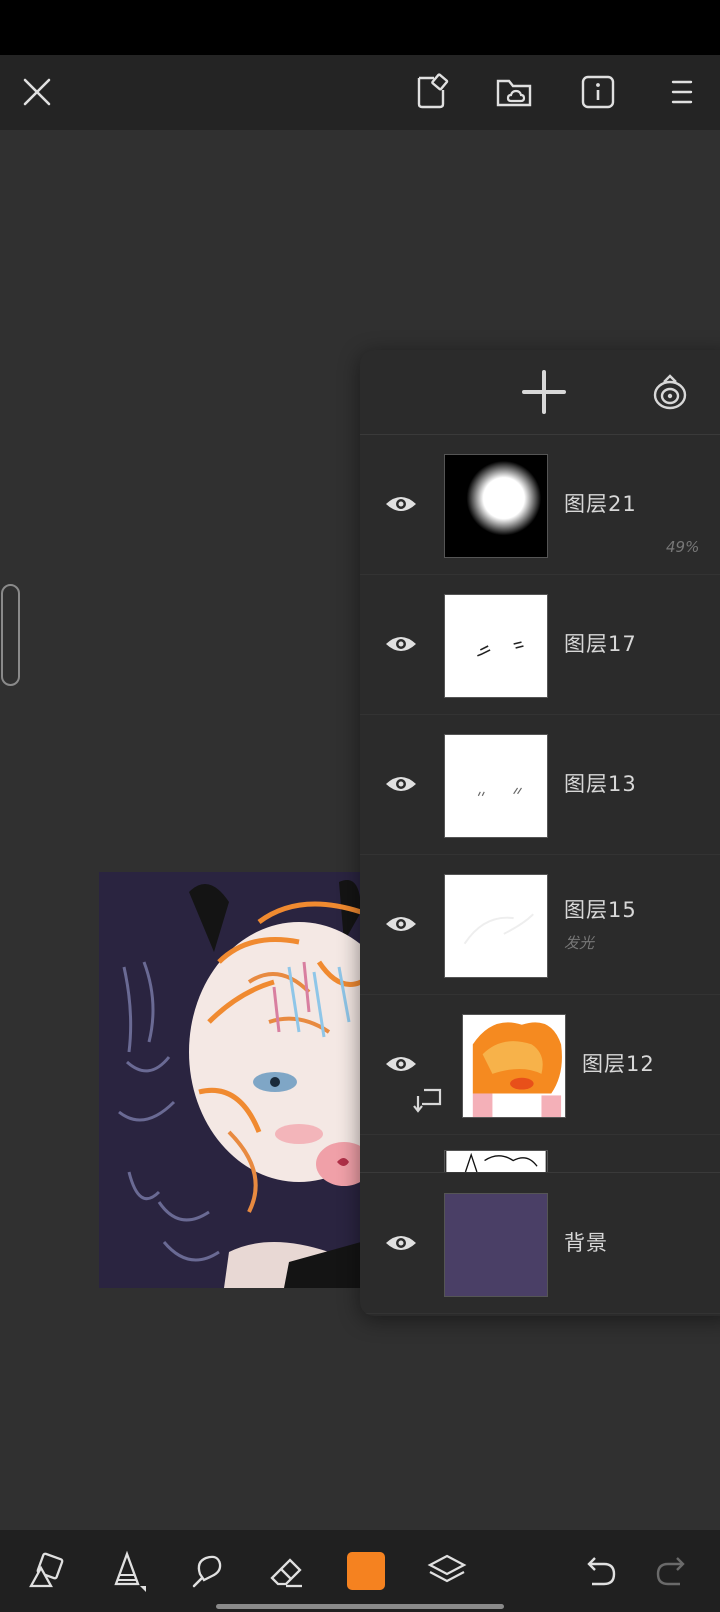 Image resolution: width=720 pixels, height=1612 pixels. What do you see at coordinates (579, 943) in the screenshot?
I see `layer-blend-mode: 发光` at bounding box center [579, 943].